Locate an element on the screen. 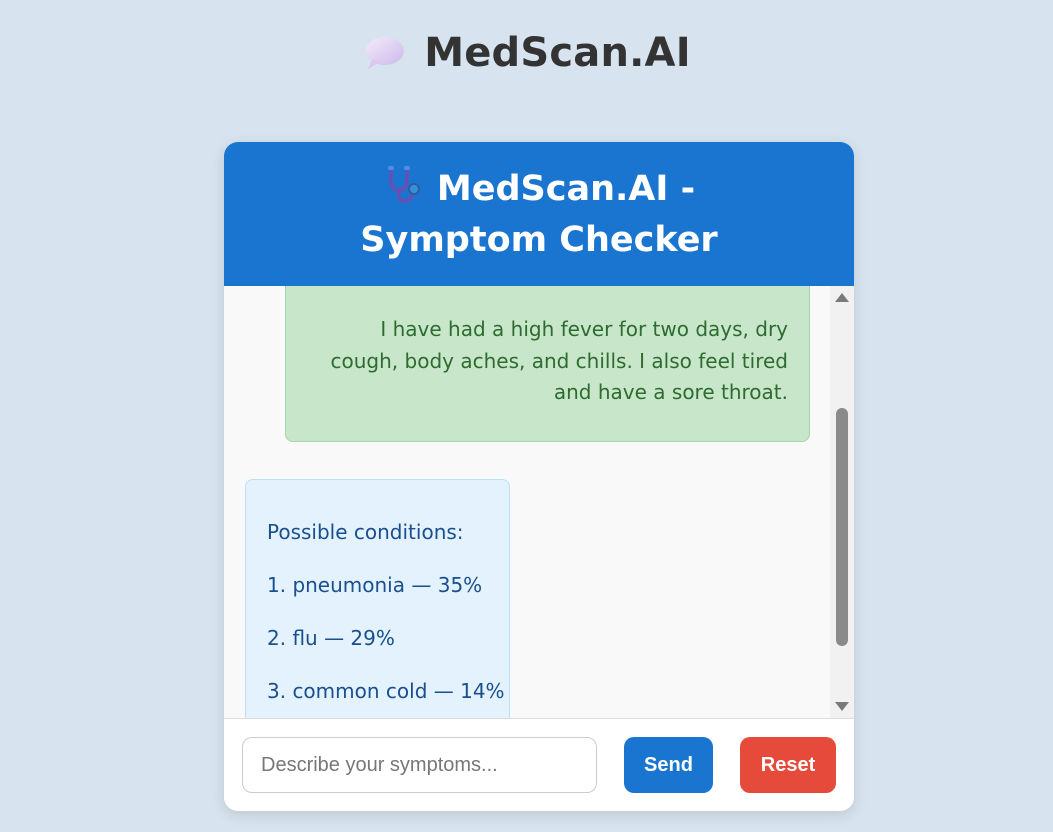  page-header: MedScan.AI is located at coordinates (526, 53).